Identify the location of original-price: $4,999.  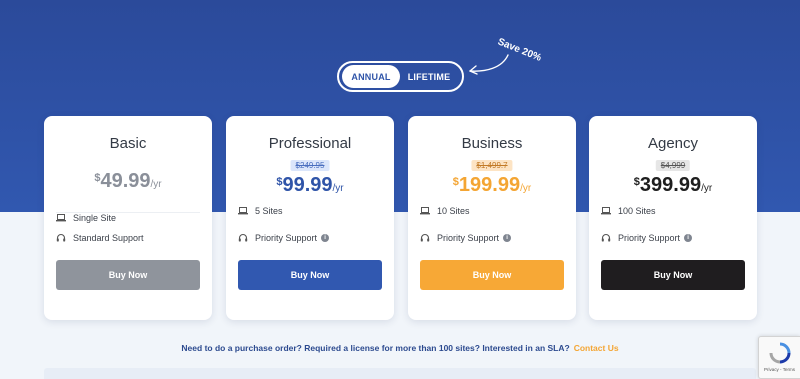
(673, 165).